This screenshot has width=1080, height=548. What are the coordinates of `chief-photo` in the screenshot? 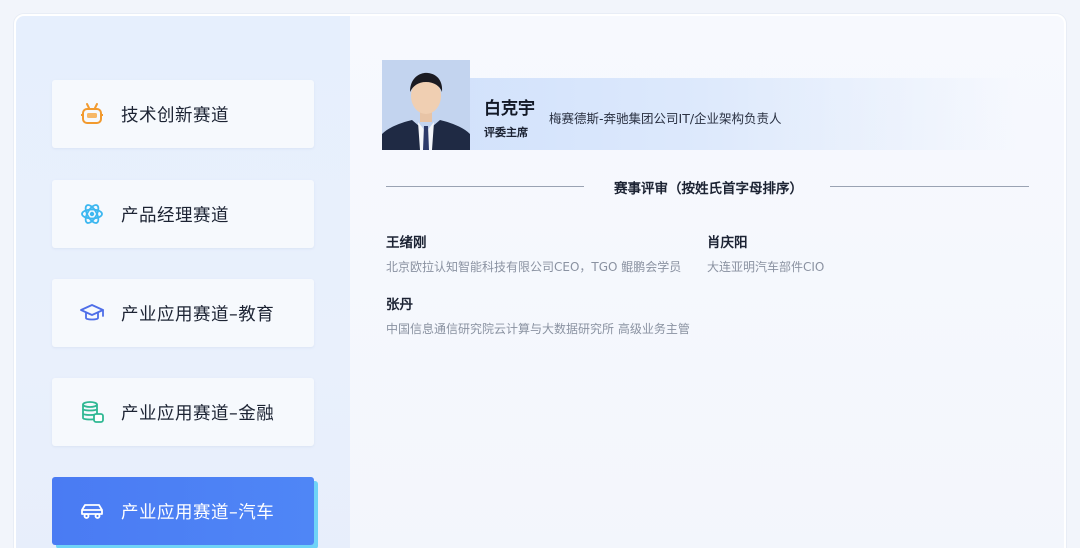 It's located at (426, 105).